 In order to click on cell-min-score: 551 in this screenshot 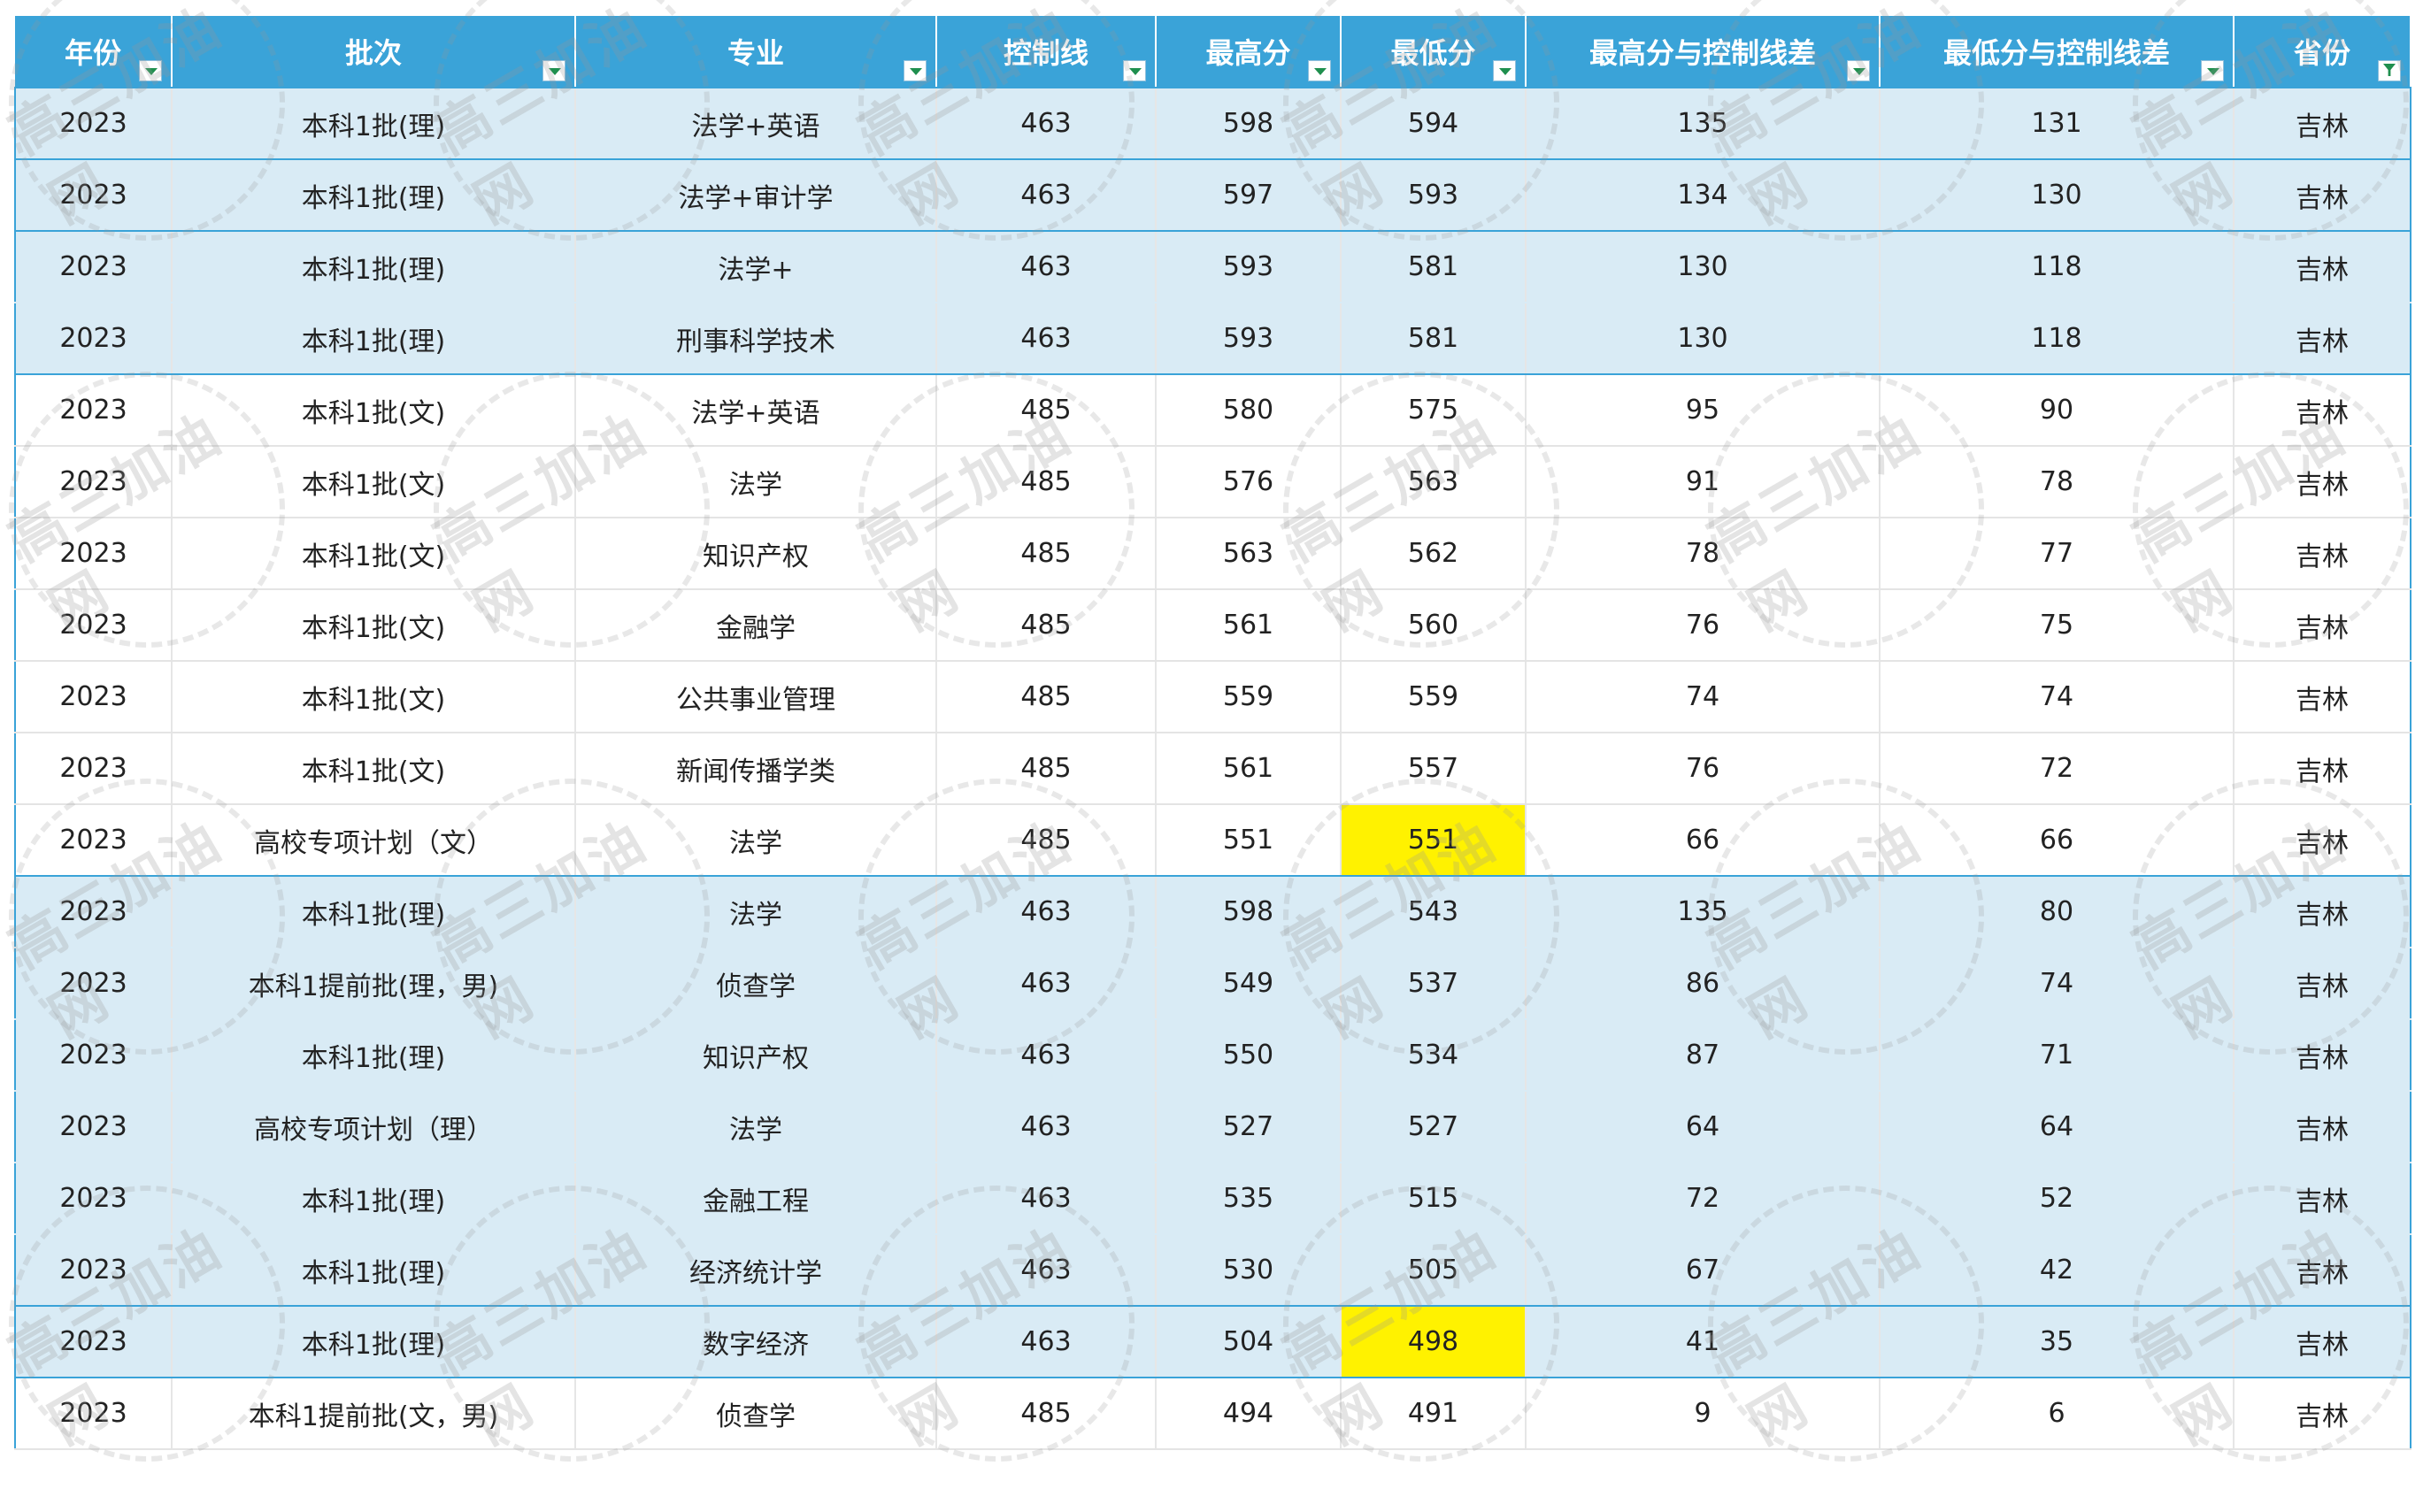, I will do `click(1434, 841)`.